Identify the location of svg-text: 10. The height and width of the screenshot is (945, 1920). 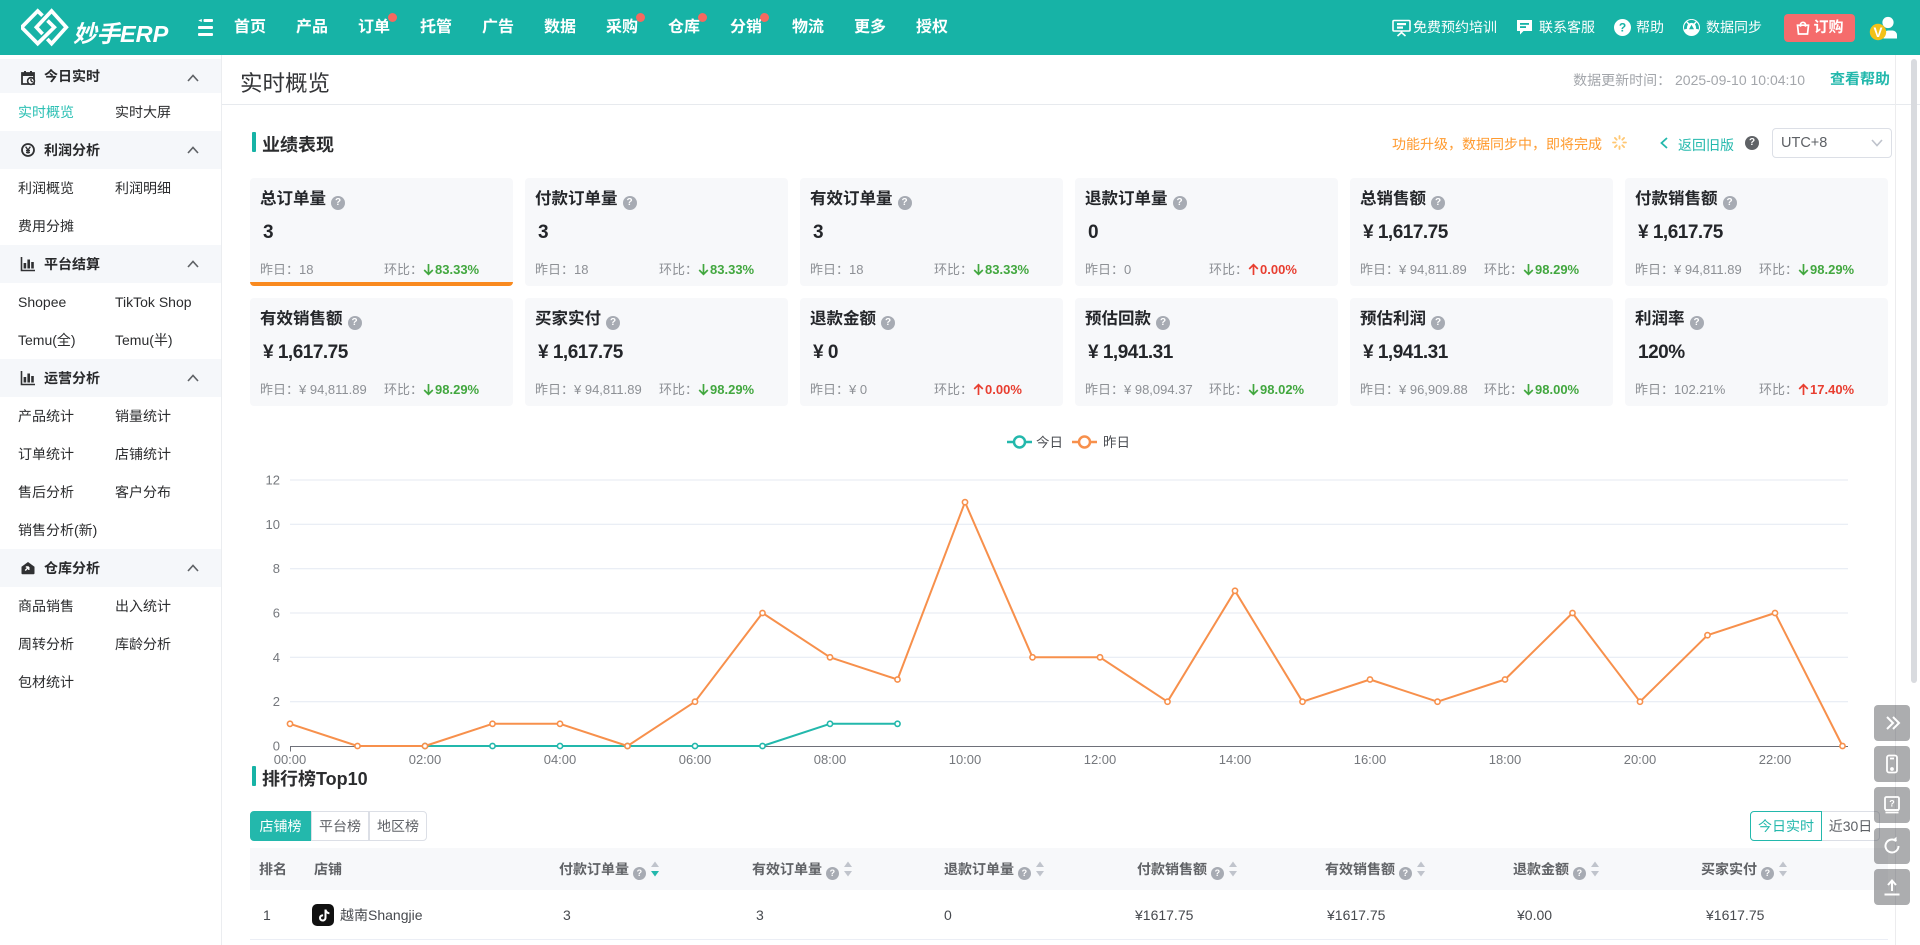
(273, 524).